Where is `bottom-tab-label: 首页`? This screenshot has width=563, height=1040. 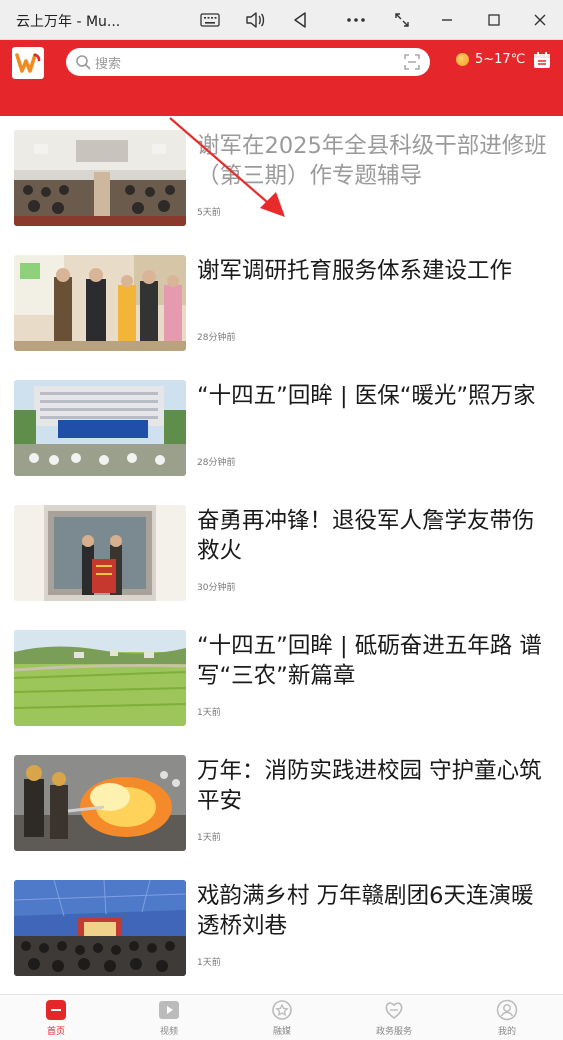
bottom-tab-label: 首页 is located at coordinates (55, 1032).